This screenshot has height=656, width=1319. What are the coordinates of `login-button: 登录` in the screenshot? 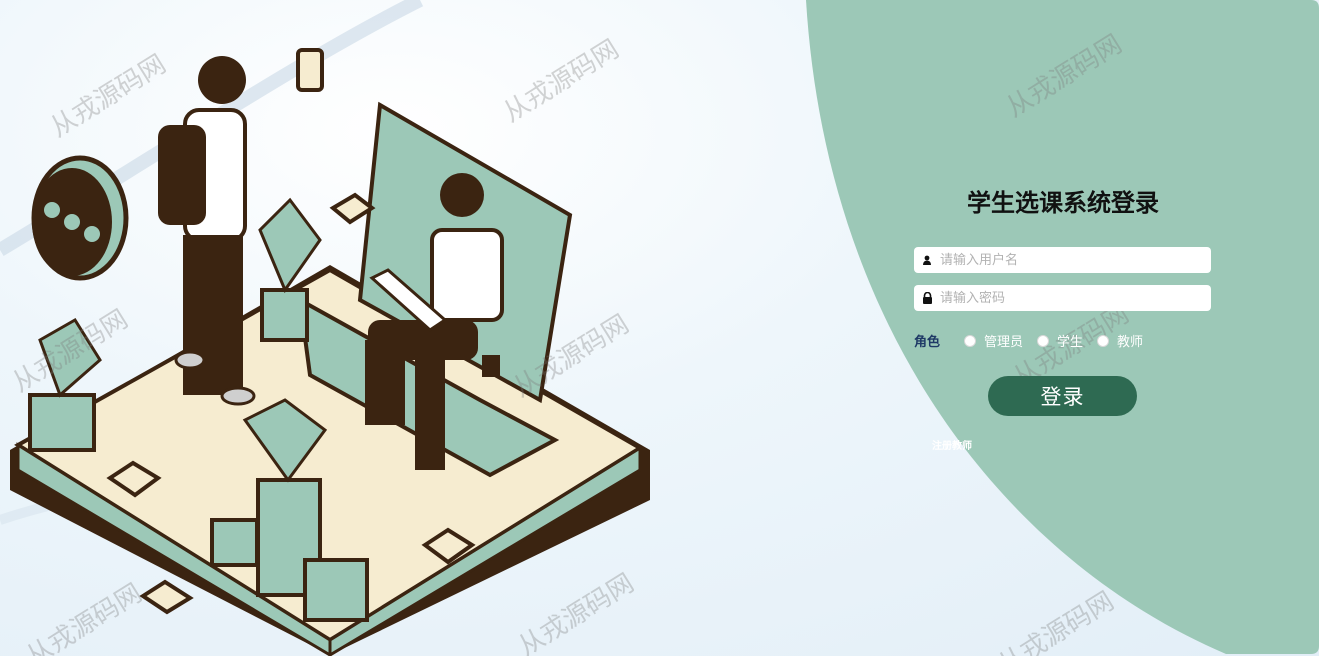 It's located at (1062, 396).